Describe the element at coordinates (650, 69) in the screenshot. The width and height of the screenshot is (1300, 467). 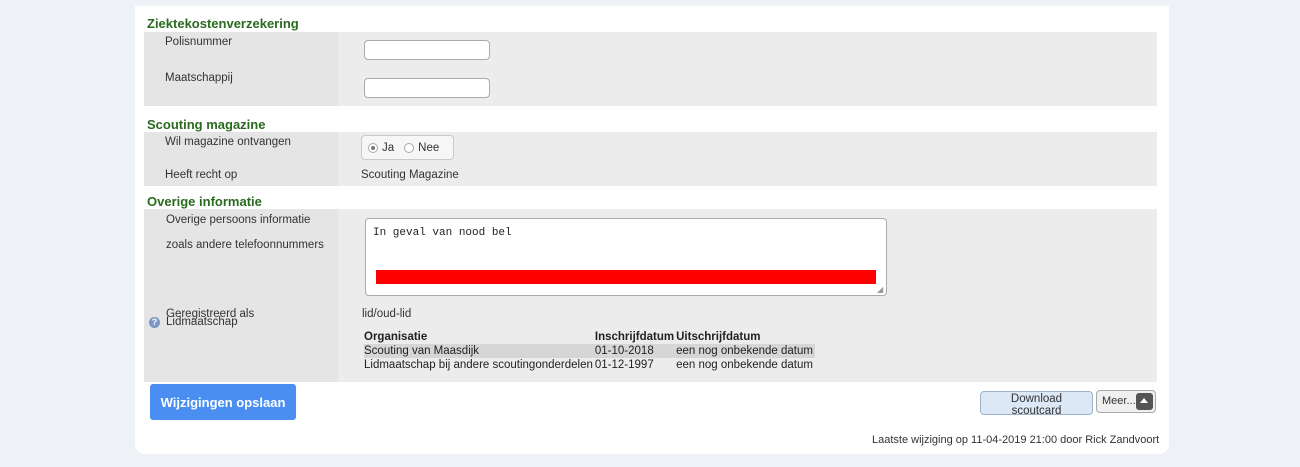
I see `section-insurance` at that location.